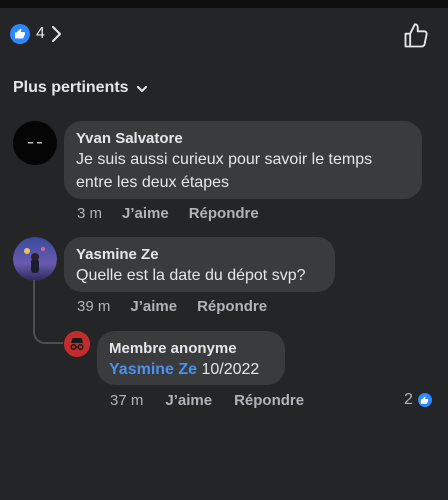  I want to click on comment-actions: 39 m J’aime Répondre, so click(172, 306).